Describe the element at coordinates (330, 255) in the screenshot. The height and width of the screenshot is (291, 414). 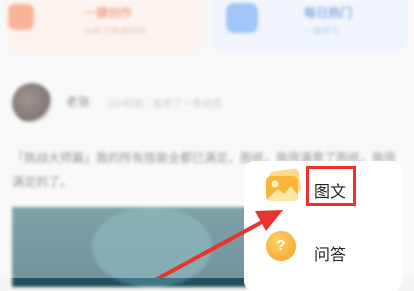
I see `menu-item-wenda-label: 问答` at that location.